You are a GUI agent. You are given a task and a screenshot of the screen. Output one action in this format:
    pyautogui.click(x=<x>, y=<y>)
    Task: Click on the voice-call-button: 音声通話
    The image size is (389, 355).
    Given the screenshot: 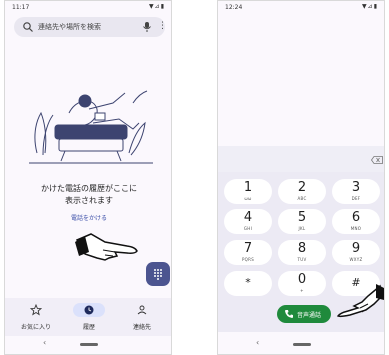 What is the action you would take?
    pyautogui.click(x=304, y=314)
    